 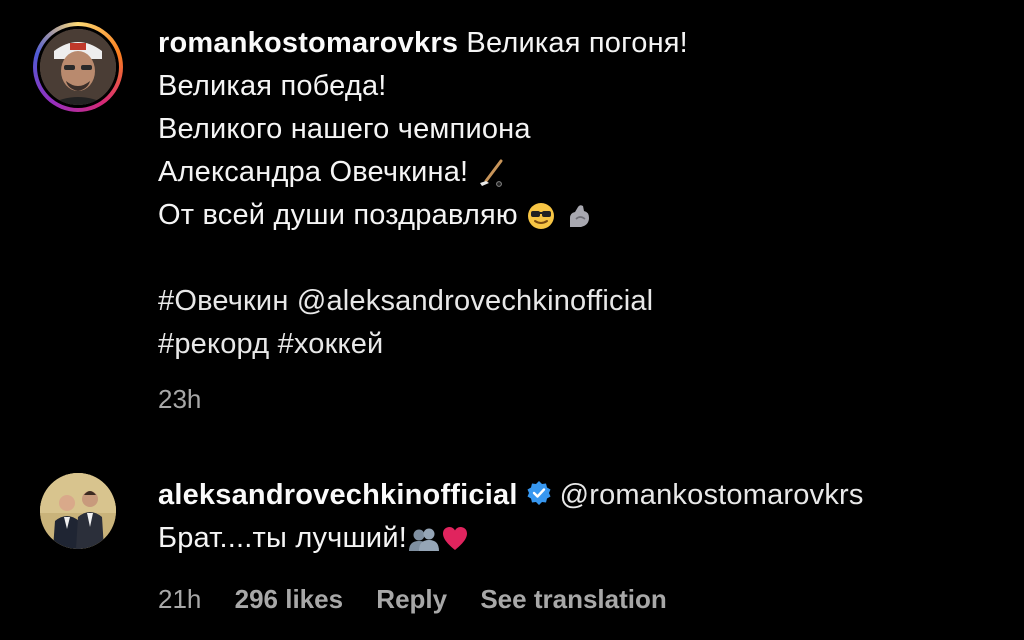 I want to click on mention-ovechkin-link: @aleksandrovechkinofficial, so click(x=475, y=301).